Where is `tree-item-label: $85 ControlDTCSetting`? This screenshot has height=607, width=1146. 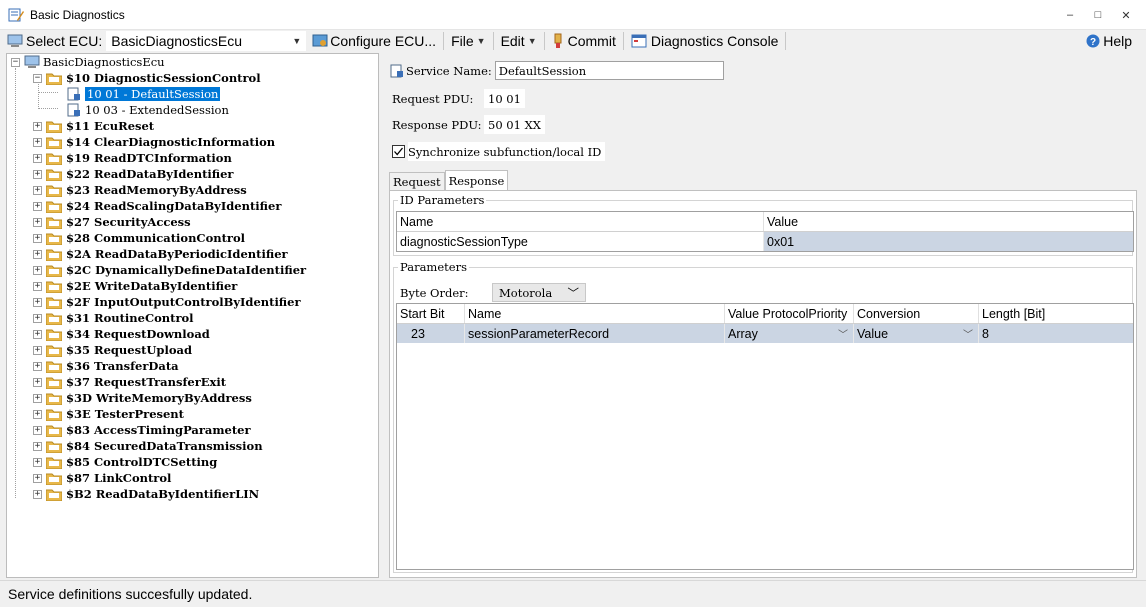
tree-item-label: $85 ControlDTCSetting is located at coordinates (142, 462).